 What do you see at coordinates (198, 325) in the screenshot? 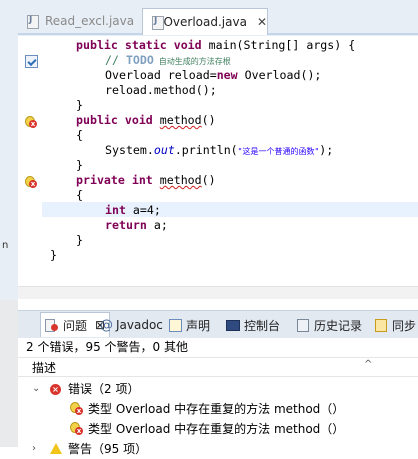
I see `tab-label: 声明` at bounding box center [198, 325].